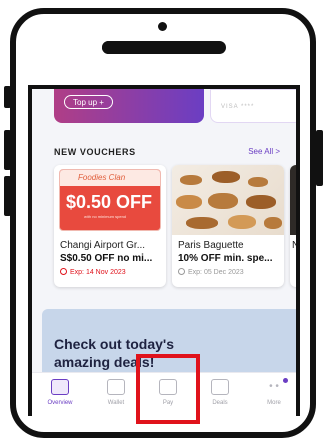 Image resolution: width=325 pixels, height=438 pixels. What do you see at coordinates (220, 387) in the screenshot?
I see `deals-bag-icon` at bounding box center [220, 387].